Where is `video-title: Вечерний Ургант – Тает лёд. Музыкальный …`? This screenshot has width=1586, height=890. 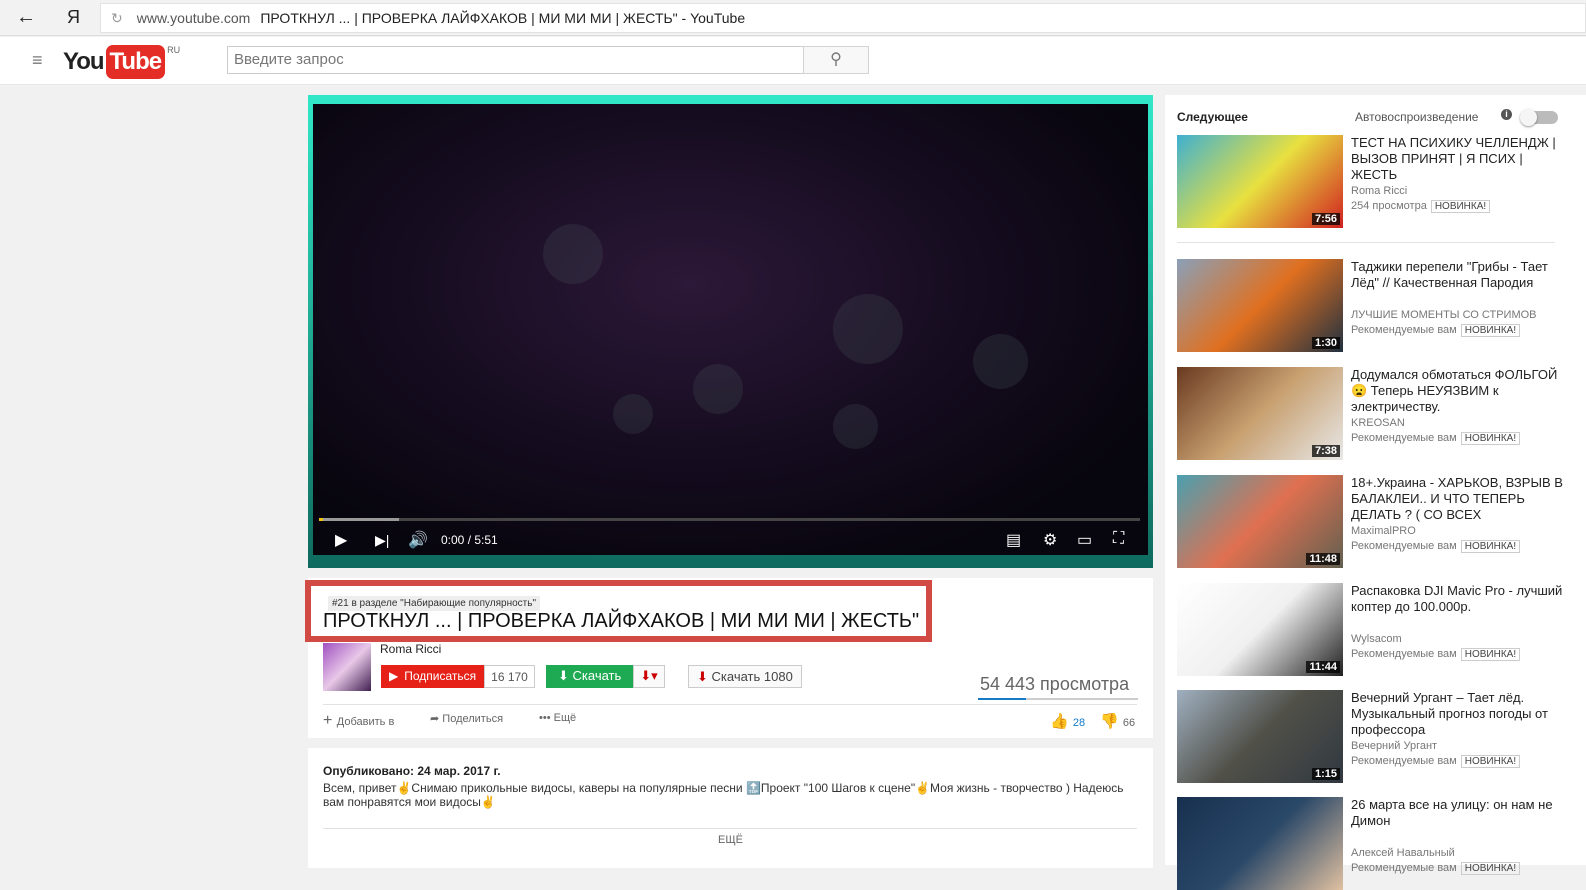
video-title: Вечерний Ургант – Тает лёд. Музыкальный … is located at coordinates (1461, 714).